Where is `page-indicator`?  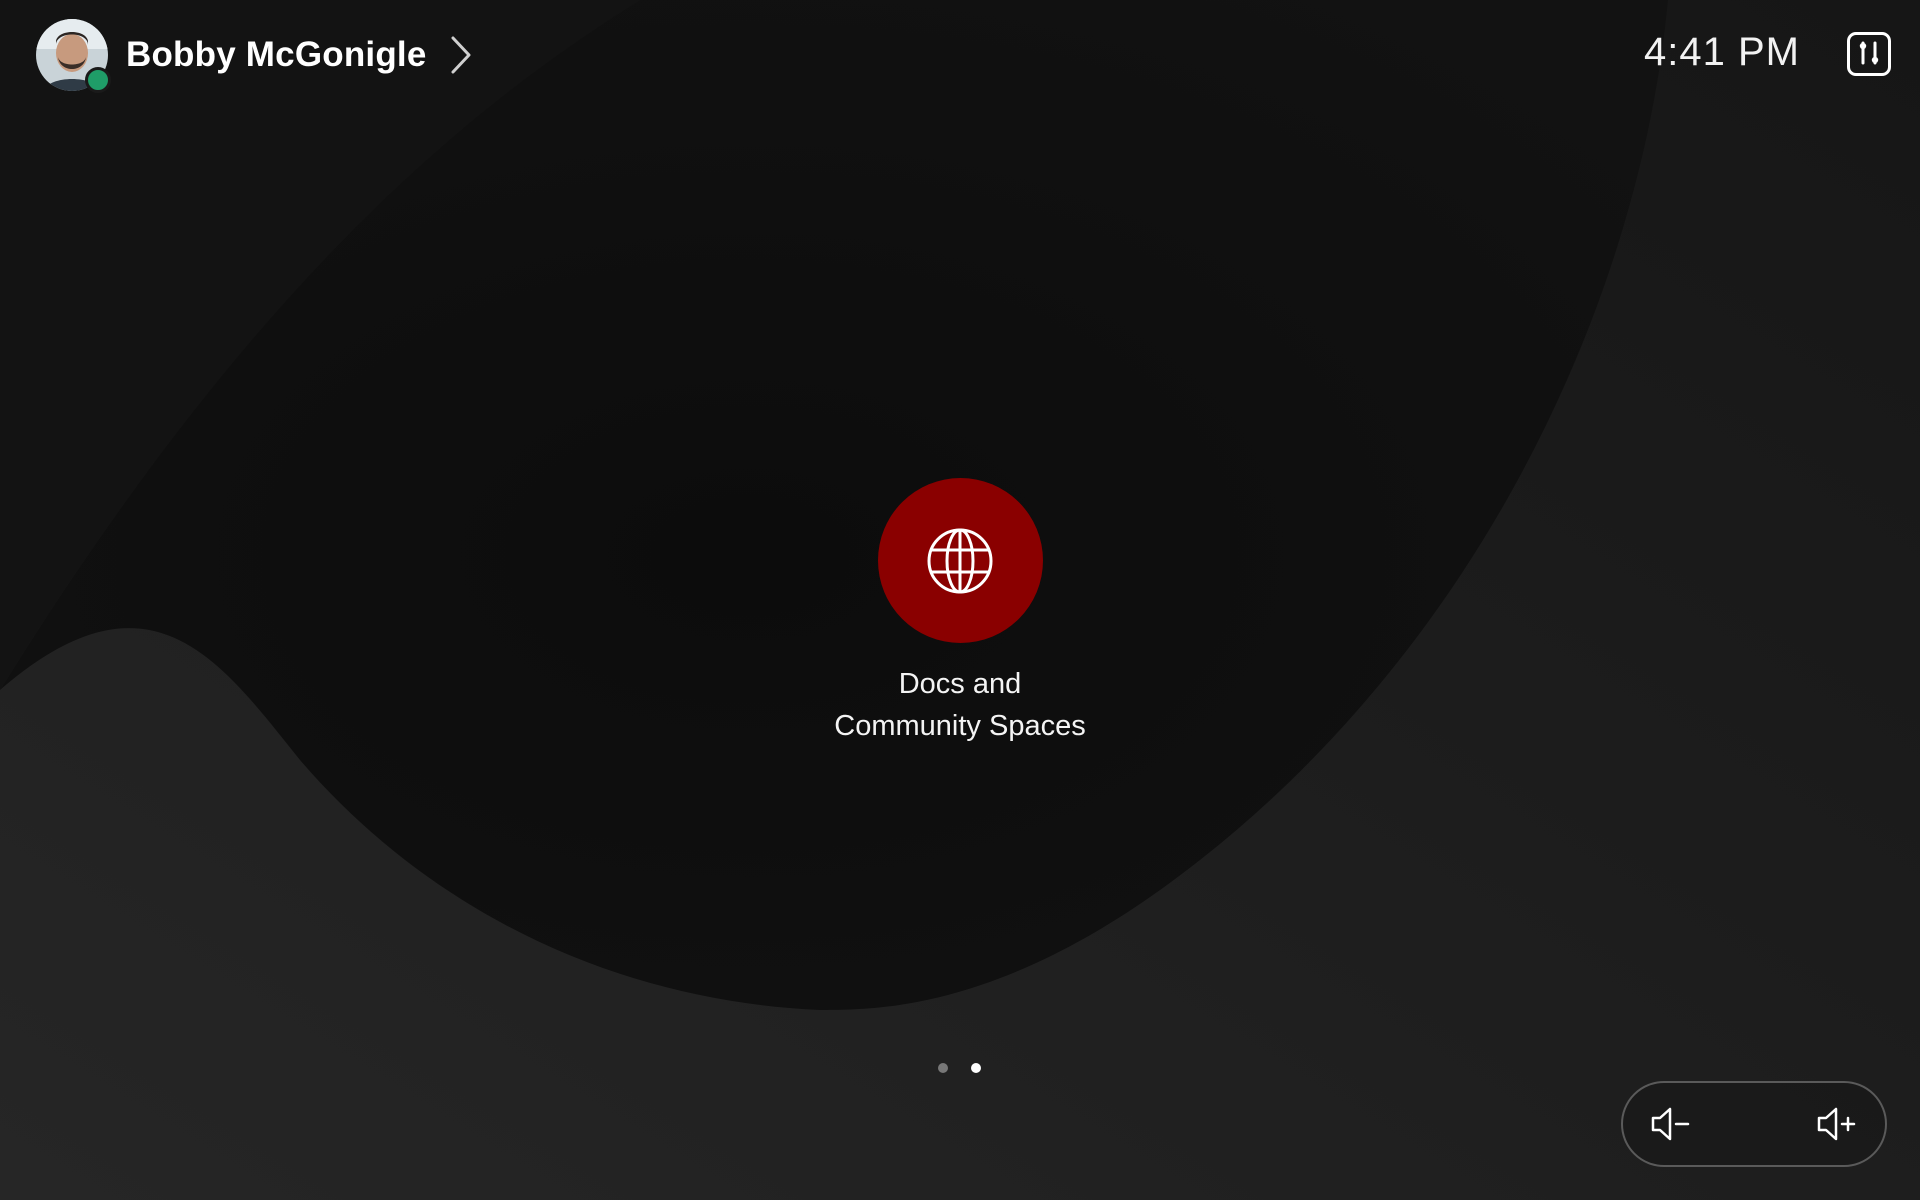 page-indicator is located at coordinates (959, 1068).